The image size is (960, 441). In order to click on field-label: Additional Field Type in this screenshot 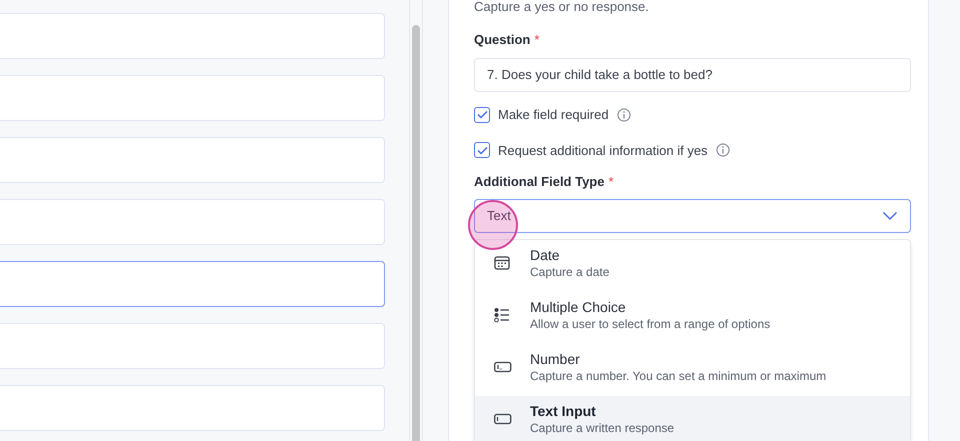, I will do `click(539, 182)`.